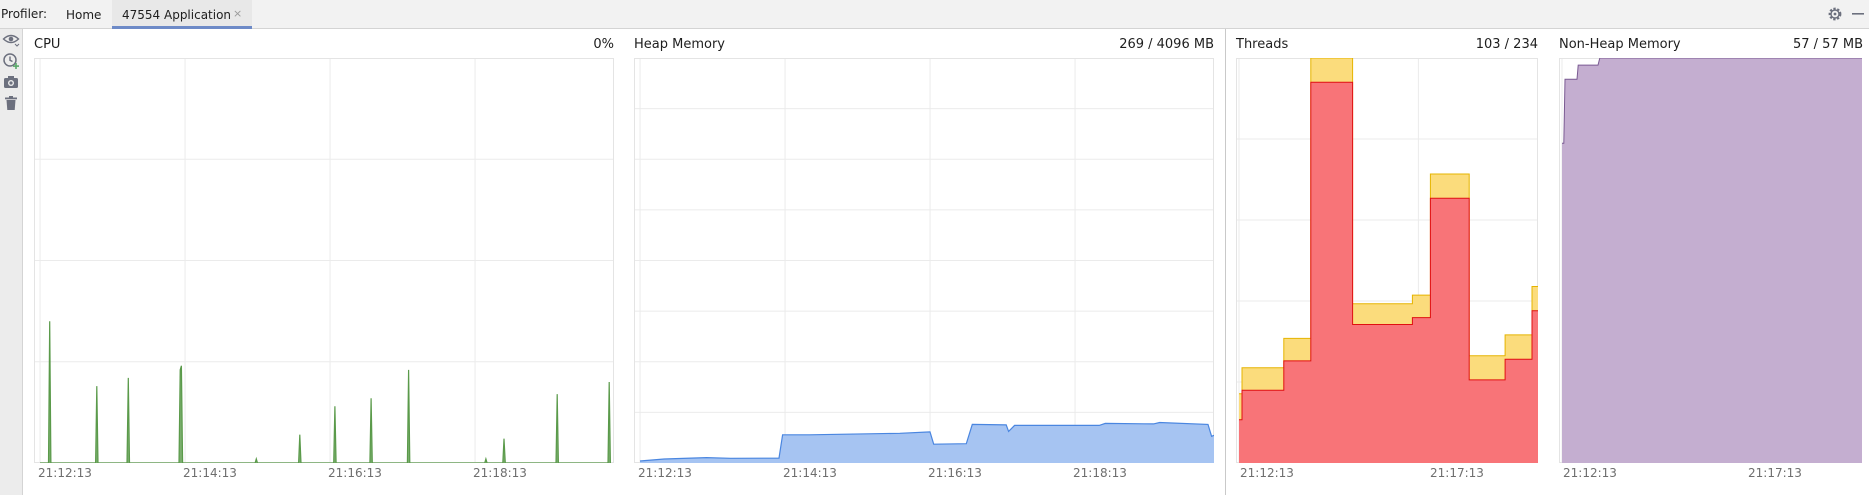 Image resolution: width=1869 pixels, height=495 pixels. Describe the element at coordinates (65, 473) in the screenshot. I see `cpu-tick-0: 21:12:13` at that location.